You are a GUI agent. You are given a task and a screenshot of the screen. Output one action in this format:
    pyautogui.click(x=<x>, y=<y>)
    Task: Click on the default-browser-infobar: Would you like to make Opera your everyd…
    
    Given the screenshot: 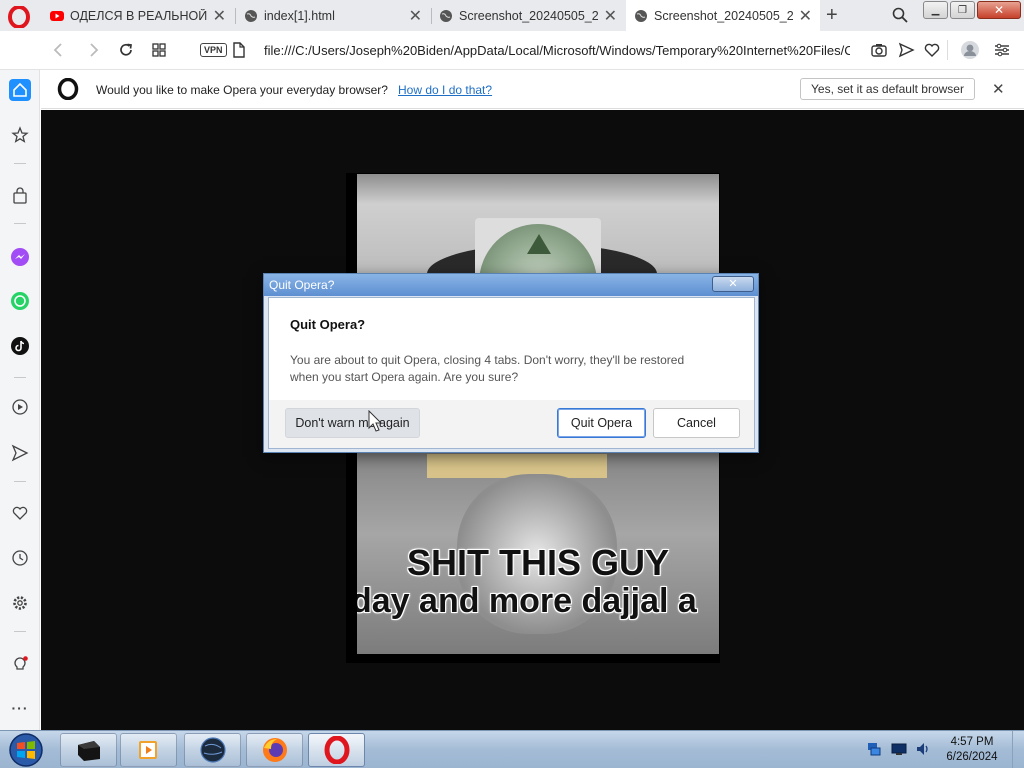 What is the action you would take?
    pyautogui.click(x=532, y=89)
    